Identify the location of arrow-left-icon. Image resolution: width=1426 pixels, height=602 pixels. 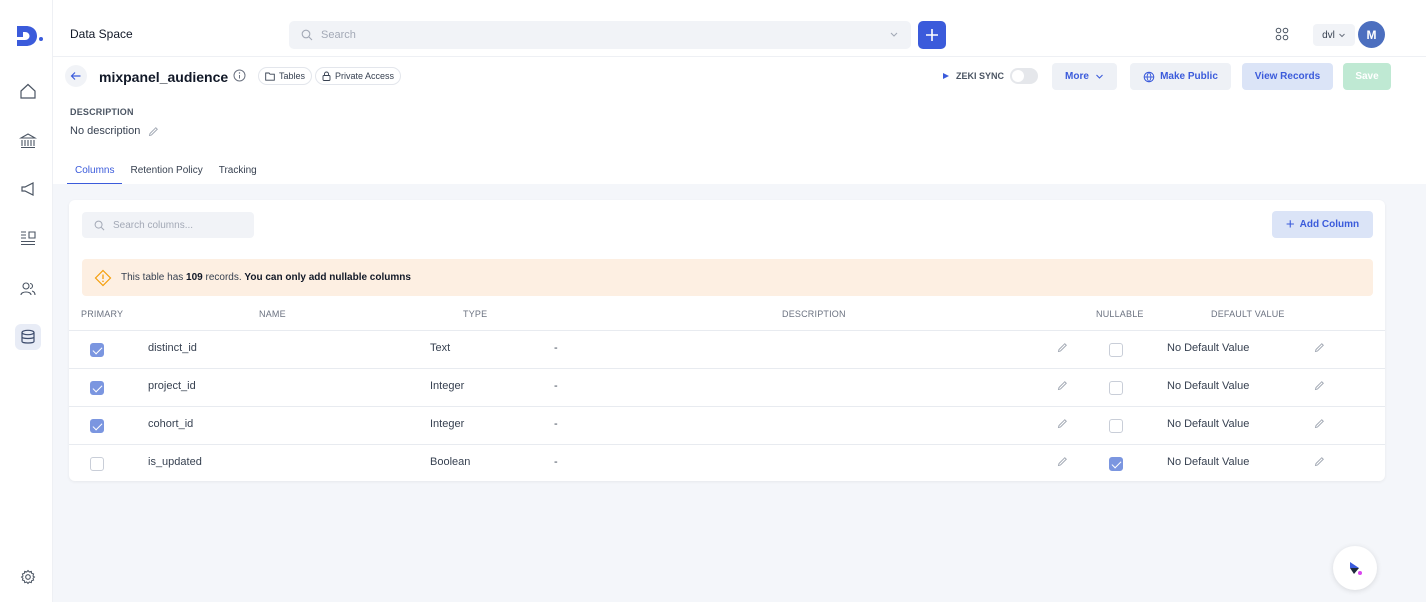
(75, 76).